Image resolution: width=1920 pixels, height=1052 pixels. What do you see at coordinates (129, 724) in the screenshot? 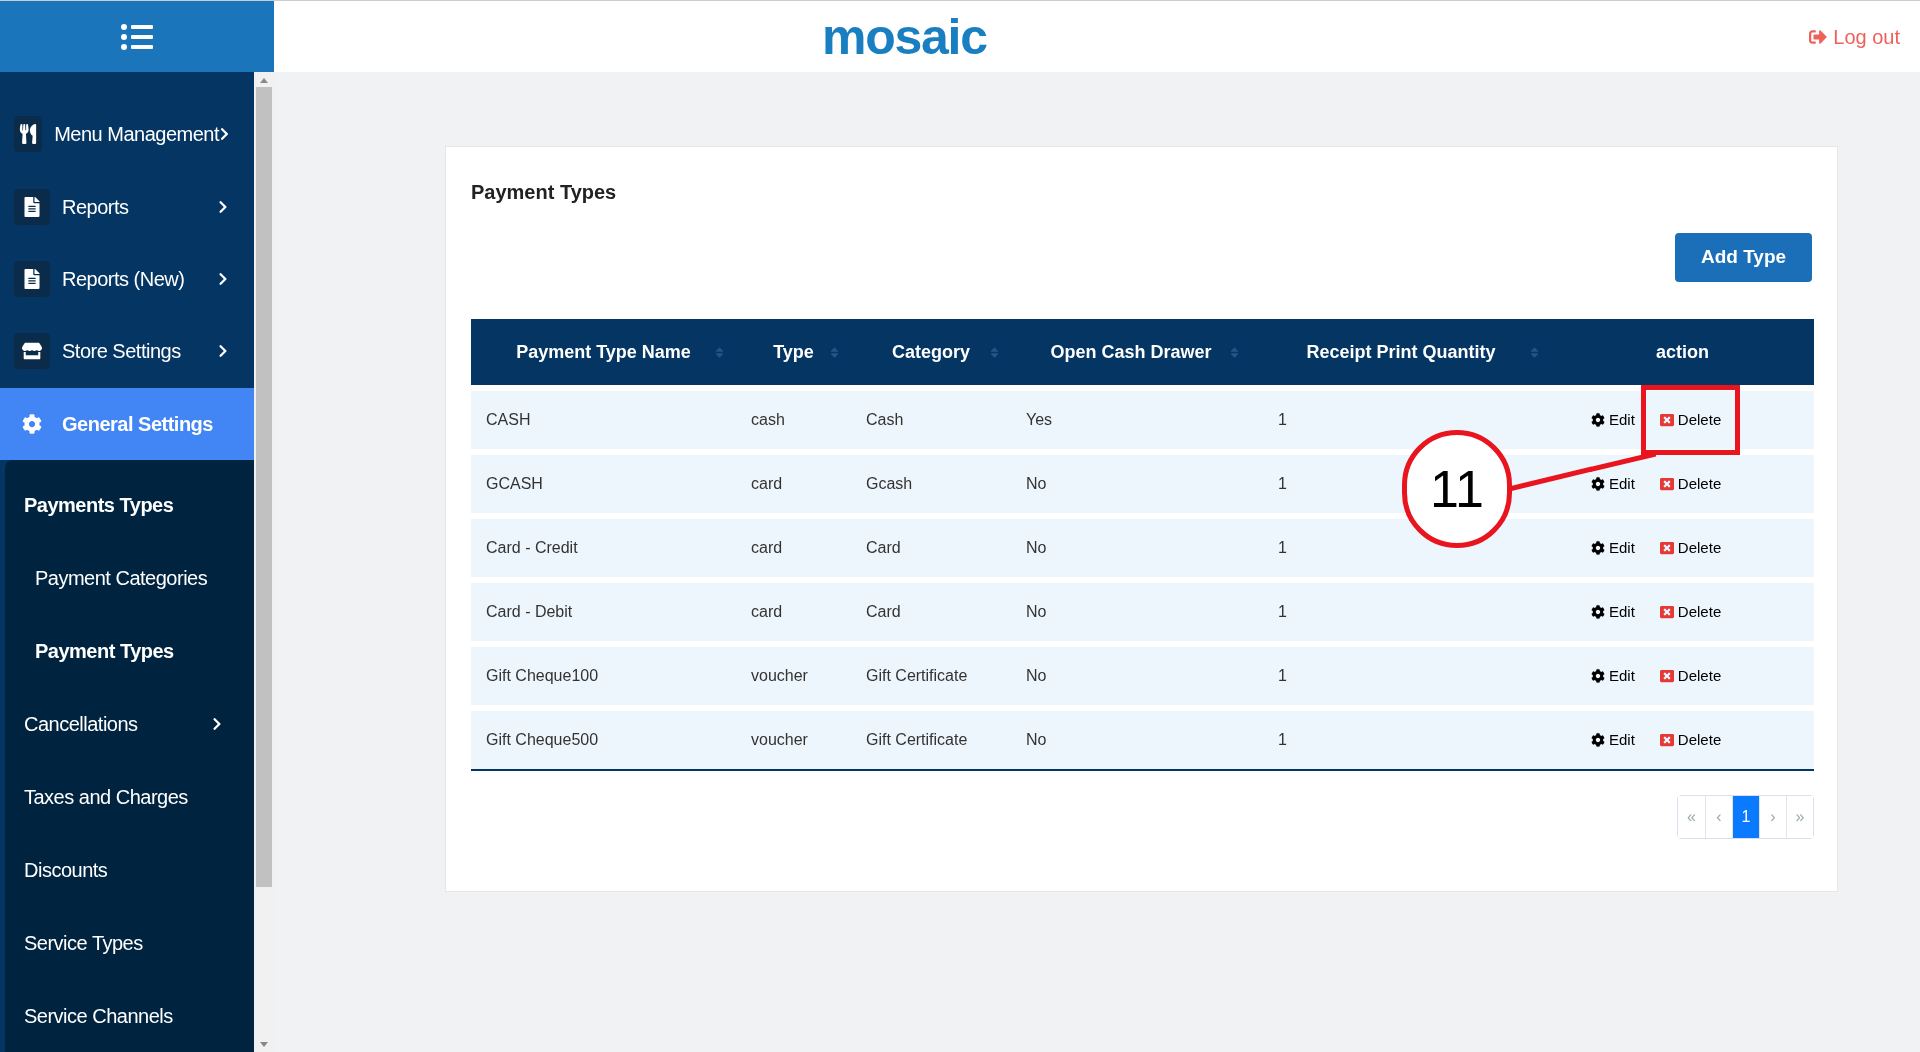
I see `sidebar-subitem: Cancellations` at bounding box center [129, 724].